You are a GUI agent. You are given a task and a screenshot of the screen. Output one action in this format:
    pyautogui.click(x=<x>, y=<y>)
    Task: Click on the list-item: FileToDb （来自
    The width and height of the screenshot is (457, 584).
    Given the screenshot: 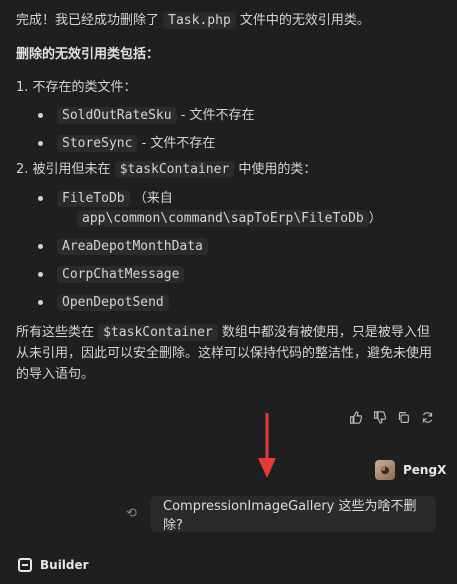 What is the action you would take?
    pyautogui.click(x=105, y=199)
    